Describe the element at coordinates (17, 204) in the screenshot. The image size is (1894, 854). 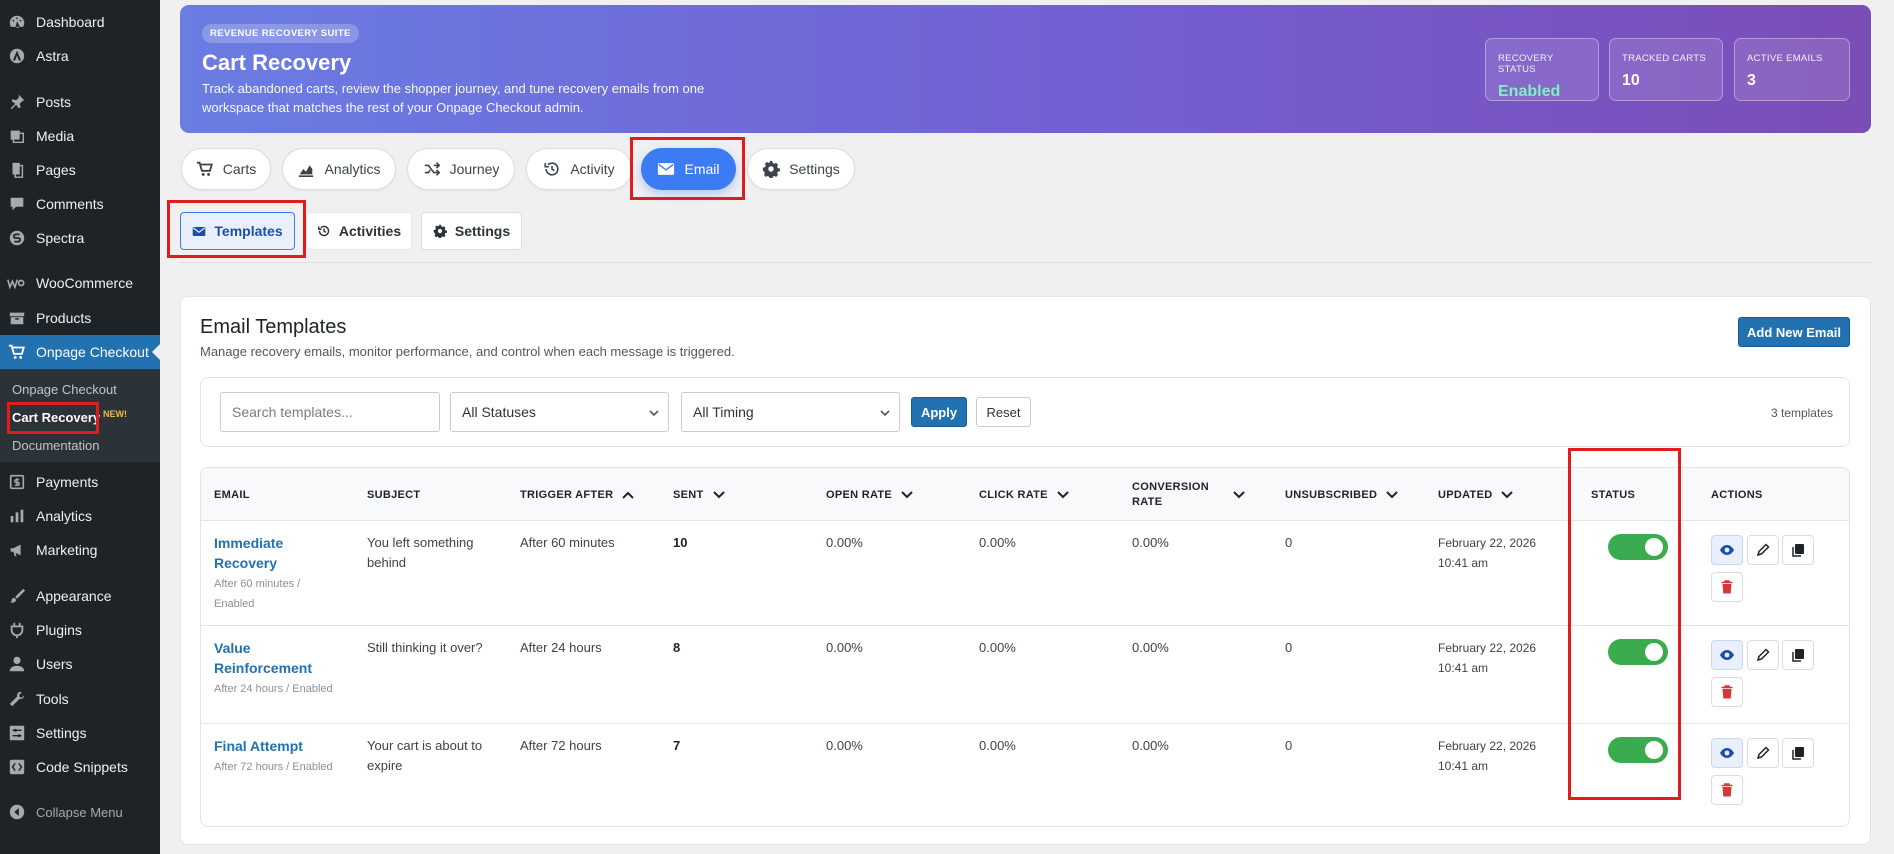
I see `comment-icon` at that location.